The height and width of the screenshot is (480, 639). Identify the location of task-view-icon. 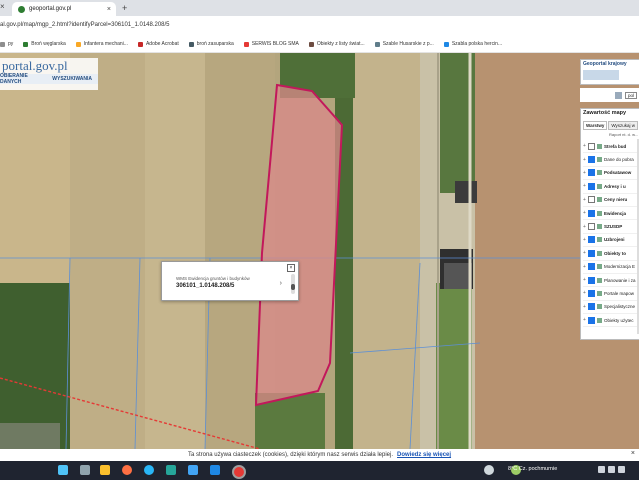
(85, 470).